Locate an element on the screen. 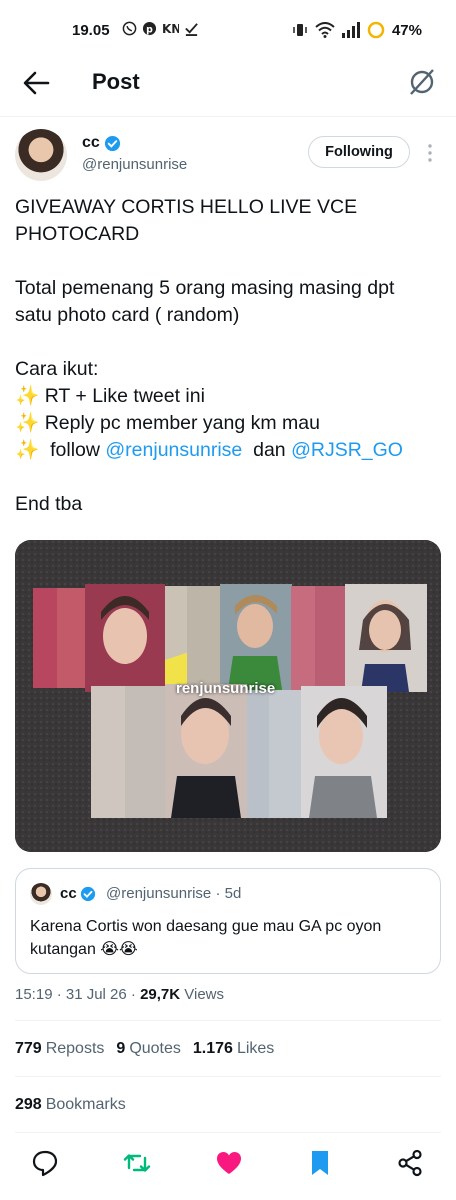  grok-icon is located at coordinates (422, 82).